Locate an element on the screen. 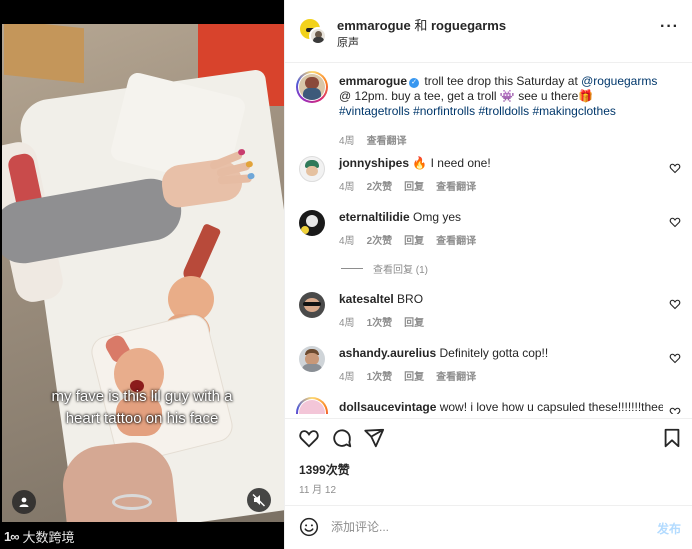 The width and height of the screenshot is (692, 549). replies-divider is located at coordinates (352, 268).